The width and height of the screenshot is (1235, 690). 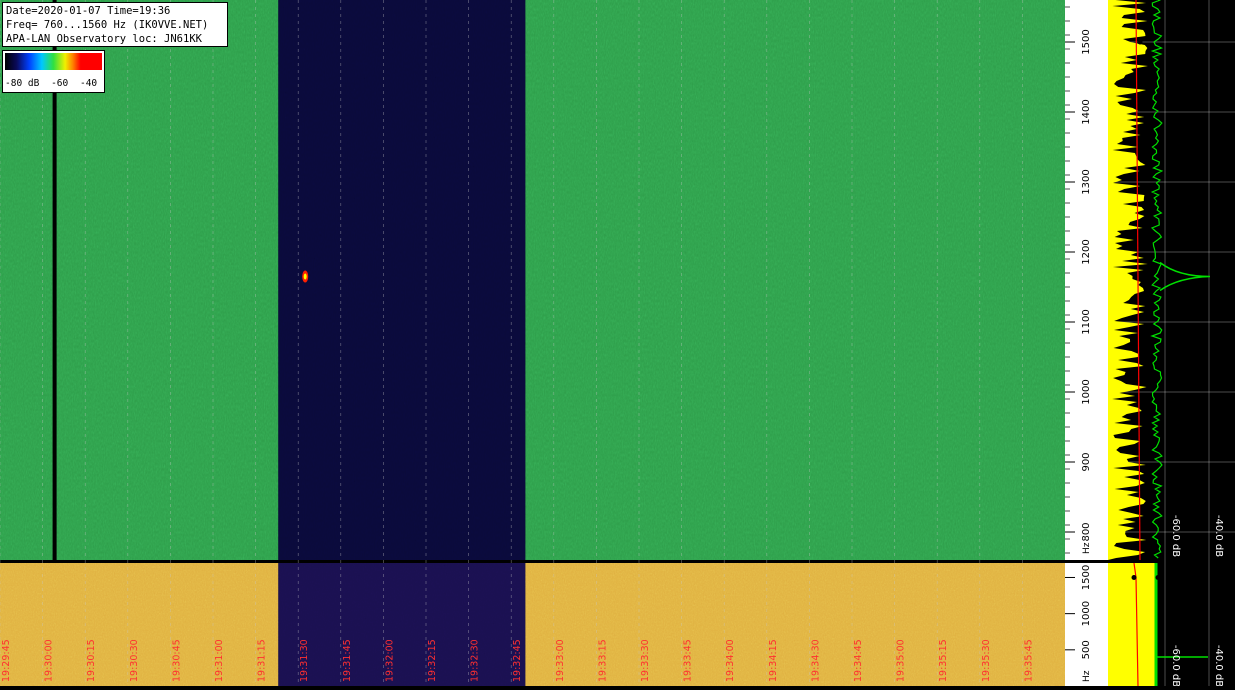 What do you see at coordinates (1028, 660) in the screenshot?
I see `x-tick-label: 19:35:45` at bounding box center [1028, 660].